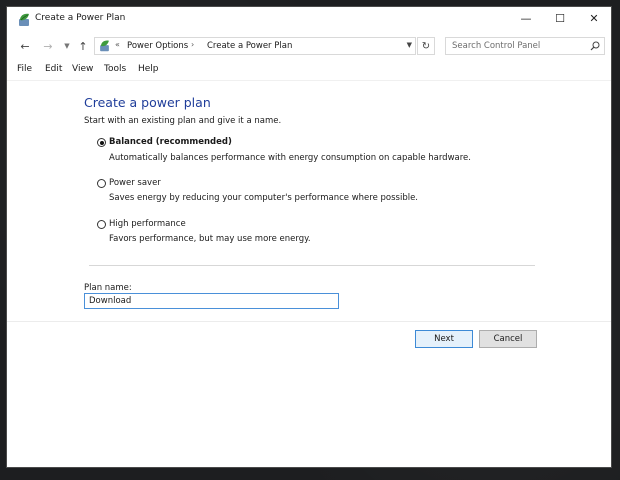 This screenshot has height=480, width=620. What do you see at coordinates (170, 142) in the screenshot?
I see `option-label-balanced: Balanced (recommended)` at bounding box center [170, 142].